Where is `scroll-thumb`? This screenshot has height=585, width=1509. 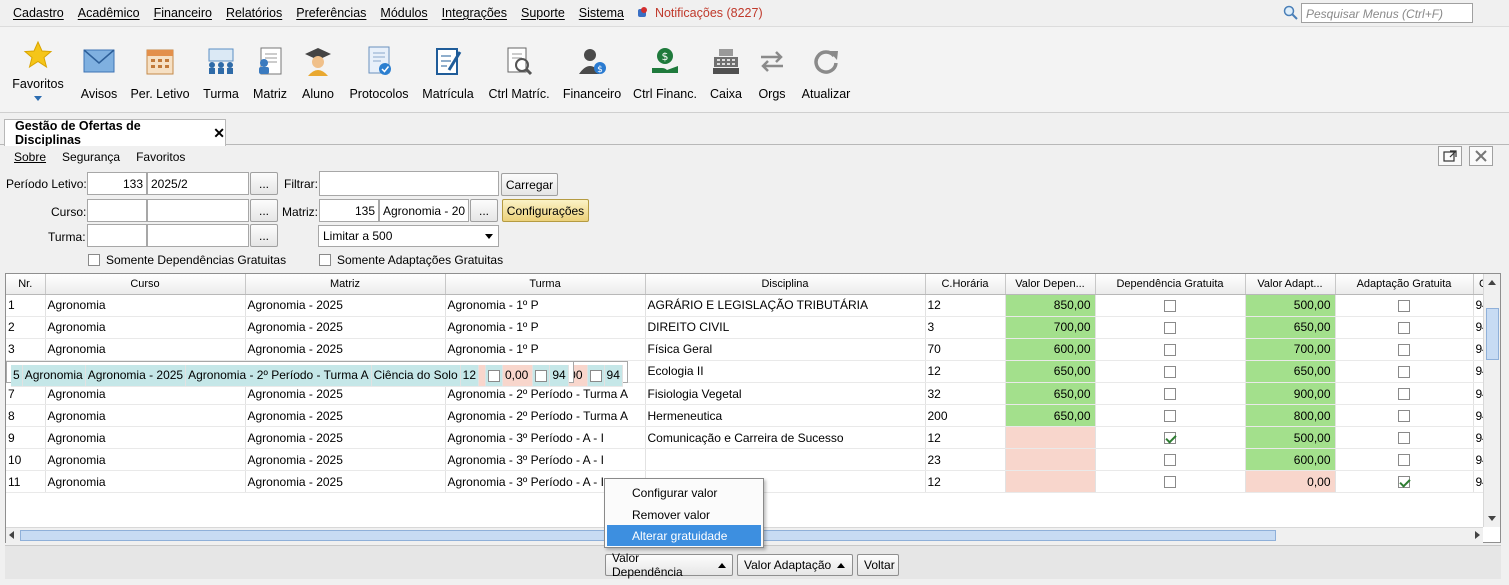 scroll-thumb is located at coordinates (1492, 334).